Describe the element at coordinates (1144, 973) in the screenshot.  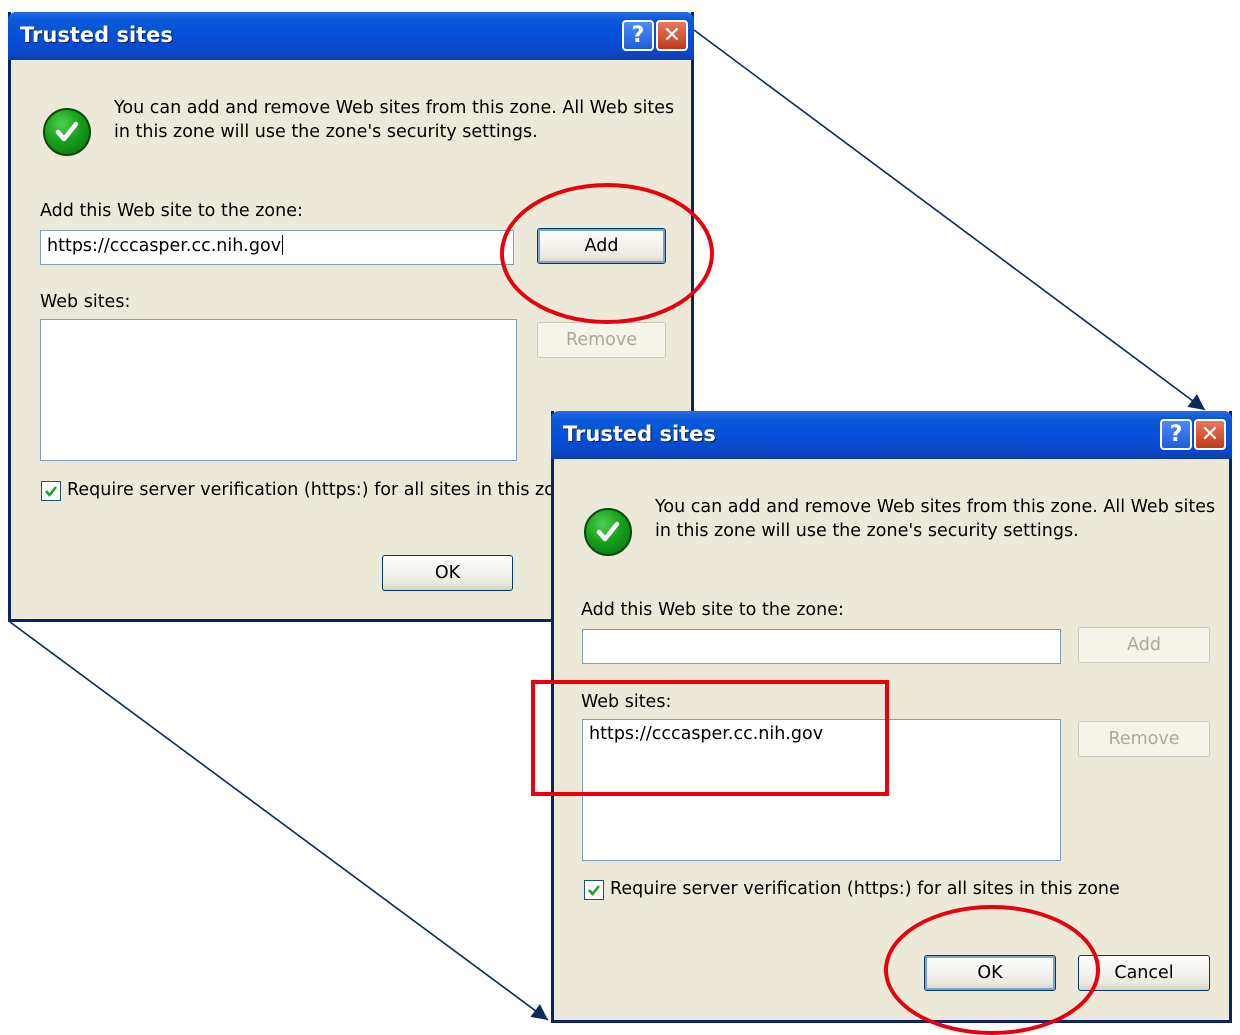
I see `cancel-button: Cancel` at that location.